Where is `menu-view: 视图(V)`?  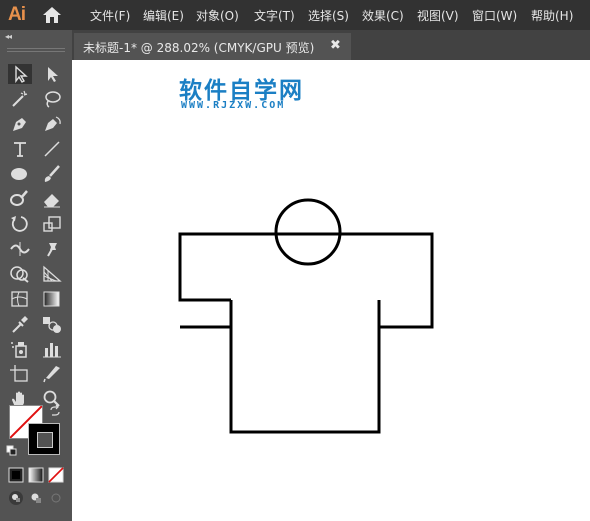 menu-view: 视图(V) is located at coordinates (438, 15).